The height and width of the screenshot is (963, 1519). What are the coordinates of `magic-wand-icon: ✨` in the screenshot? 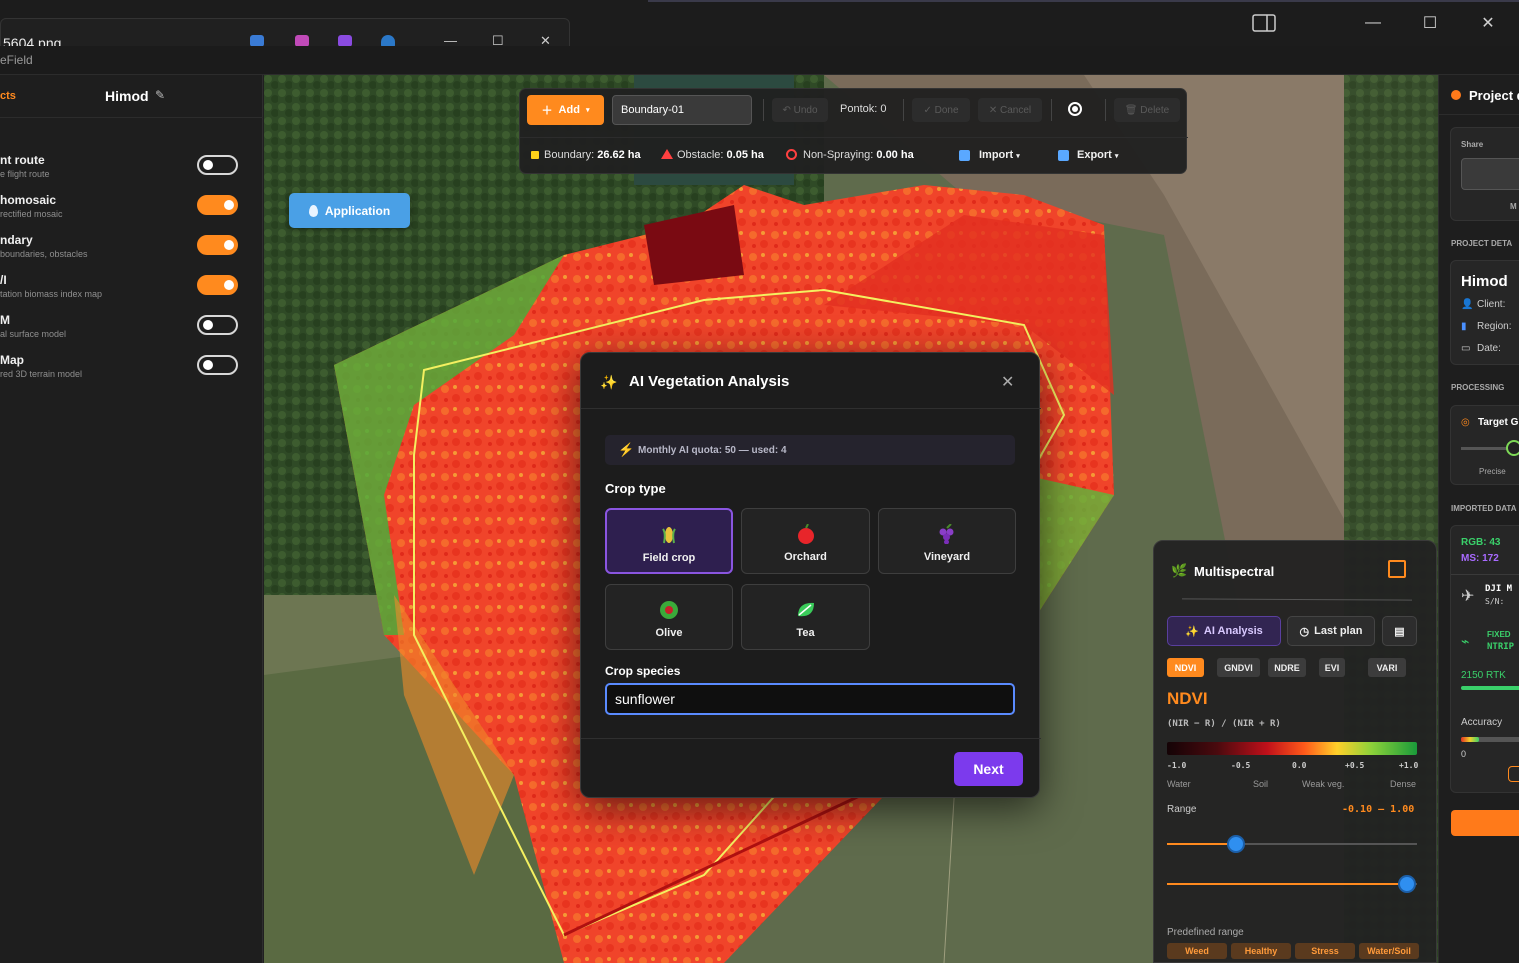 It's located at (609, 382).